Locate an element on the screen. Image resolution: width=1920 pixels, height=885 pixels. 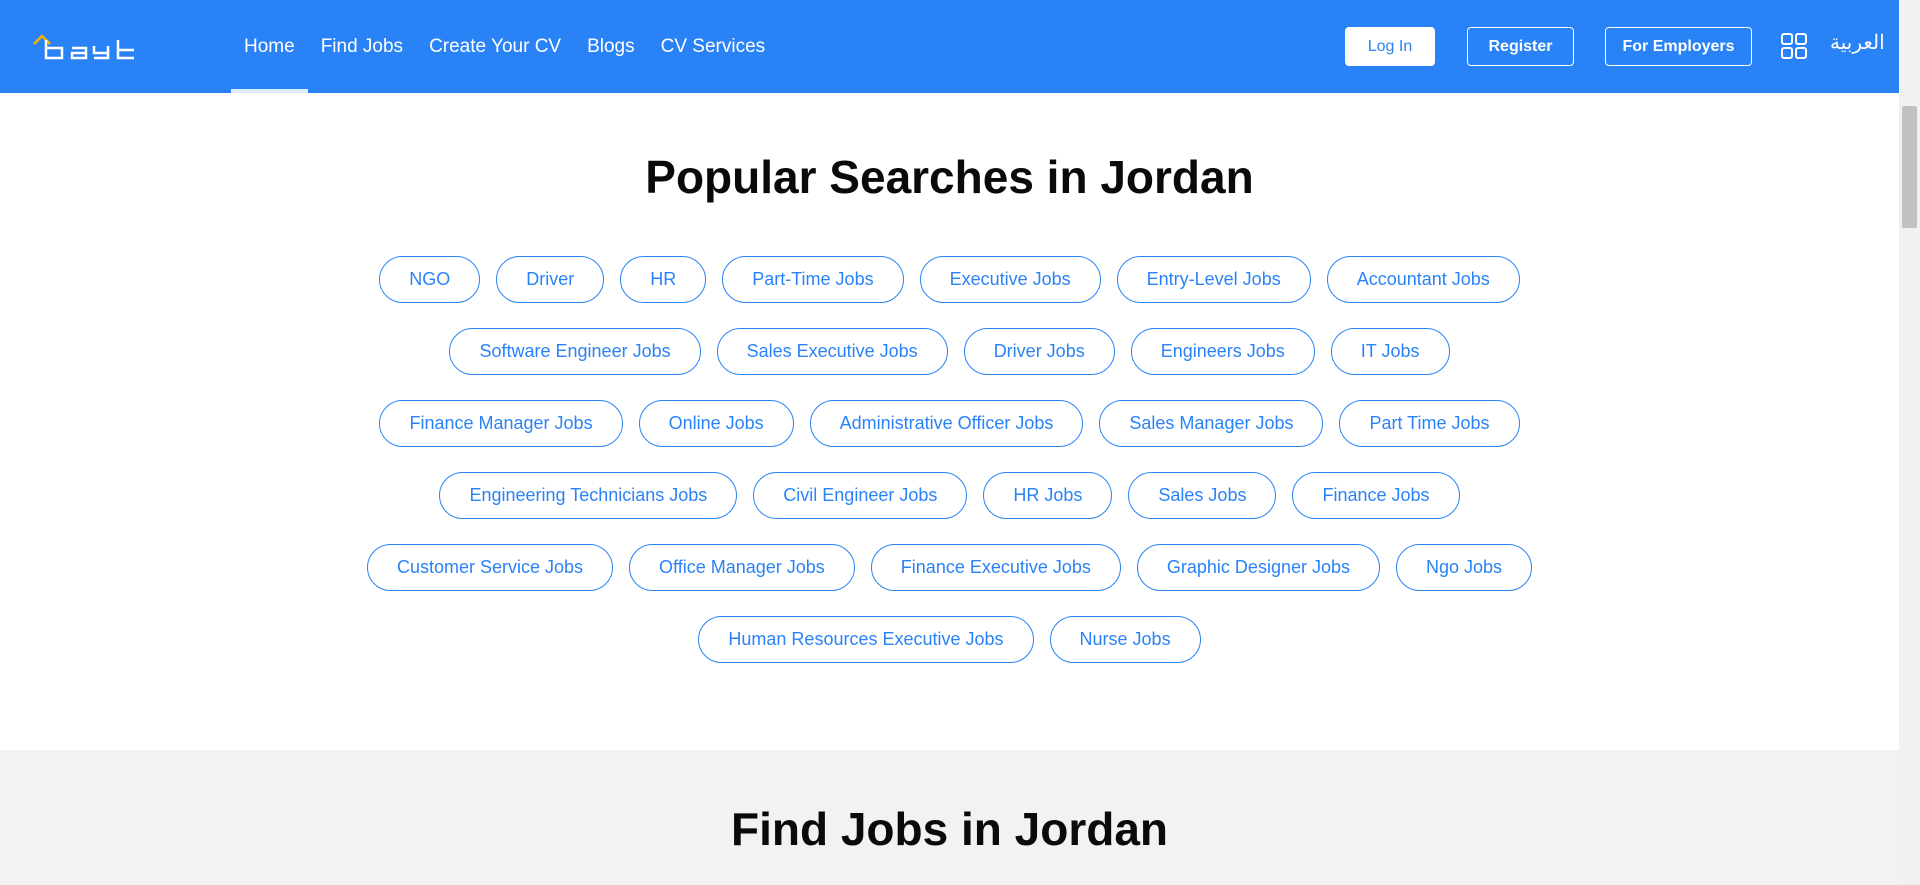
chip-accountant-jobs: Accountant Jobs is located at coordinates (1423, 279).